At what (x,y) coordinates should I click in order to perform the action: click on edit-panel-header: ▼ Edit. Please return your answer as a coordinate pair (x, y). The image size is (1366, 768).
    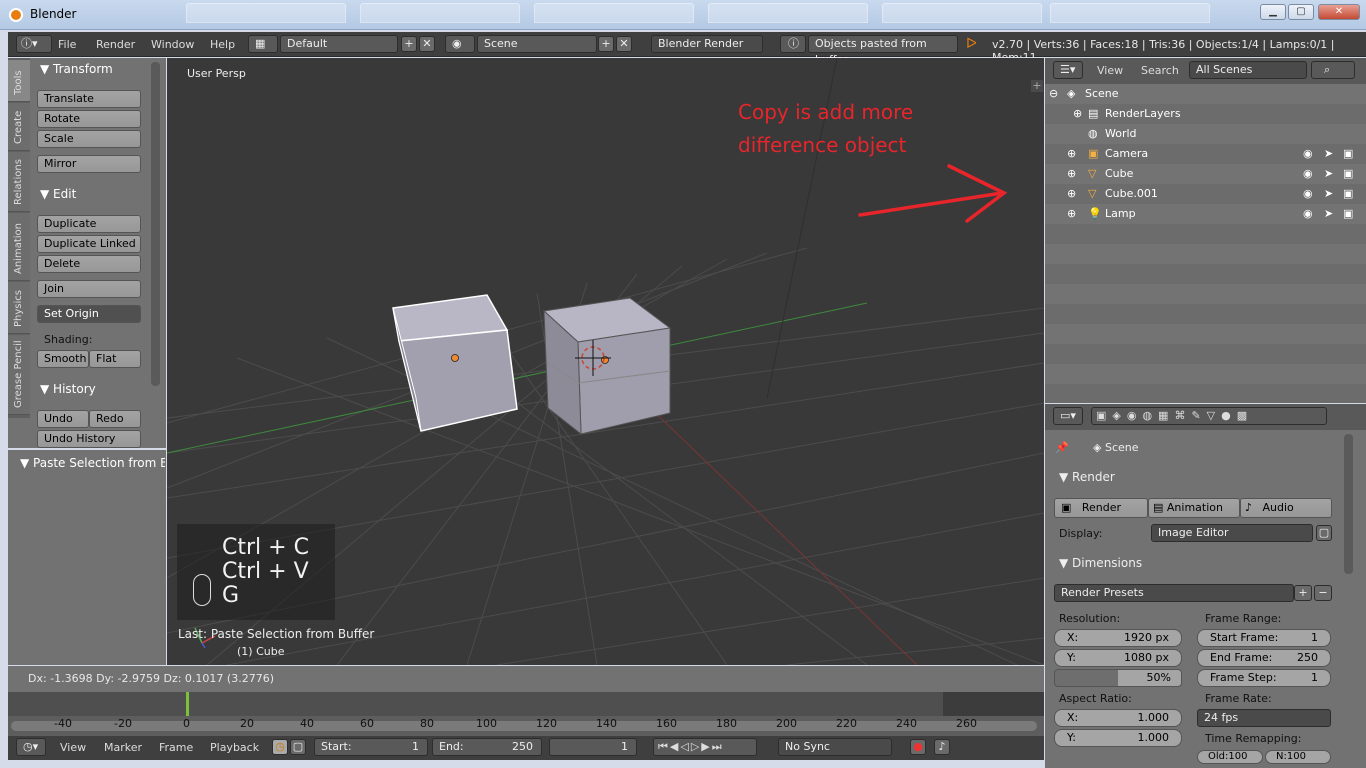
    Looking at the image, I should click on (58, 194).